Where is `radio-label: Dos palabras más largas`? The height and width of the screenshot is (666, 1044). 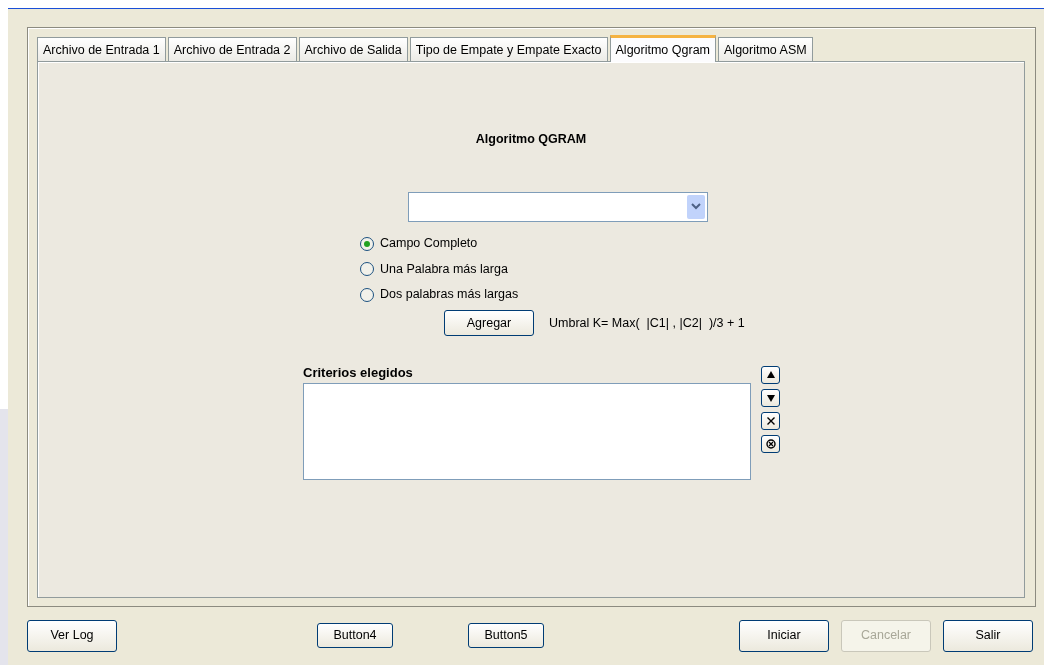
radio-label: Dos palabras más largas is located at coordinates (449, 294).